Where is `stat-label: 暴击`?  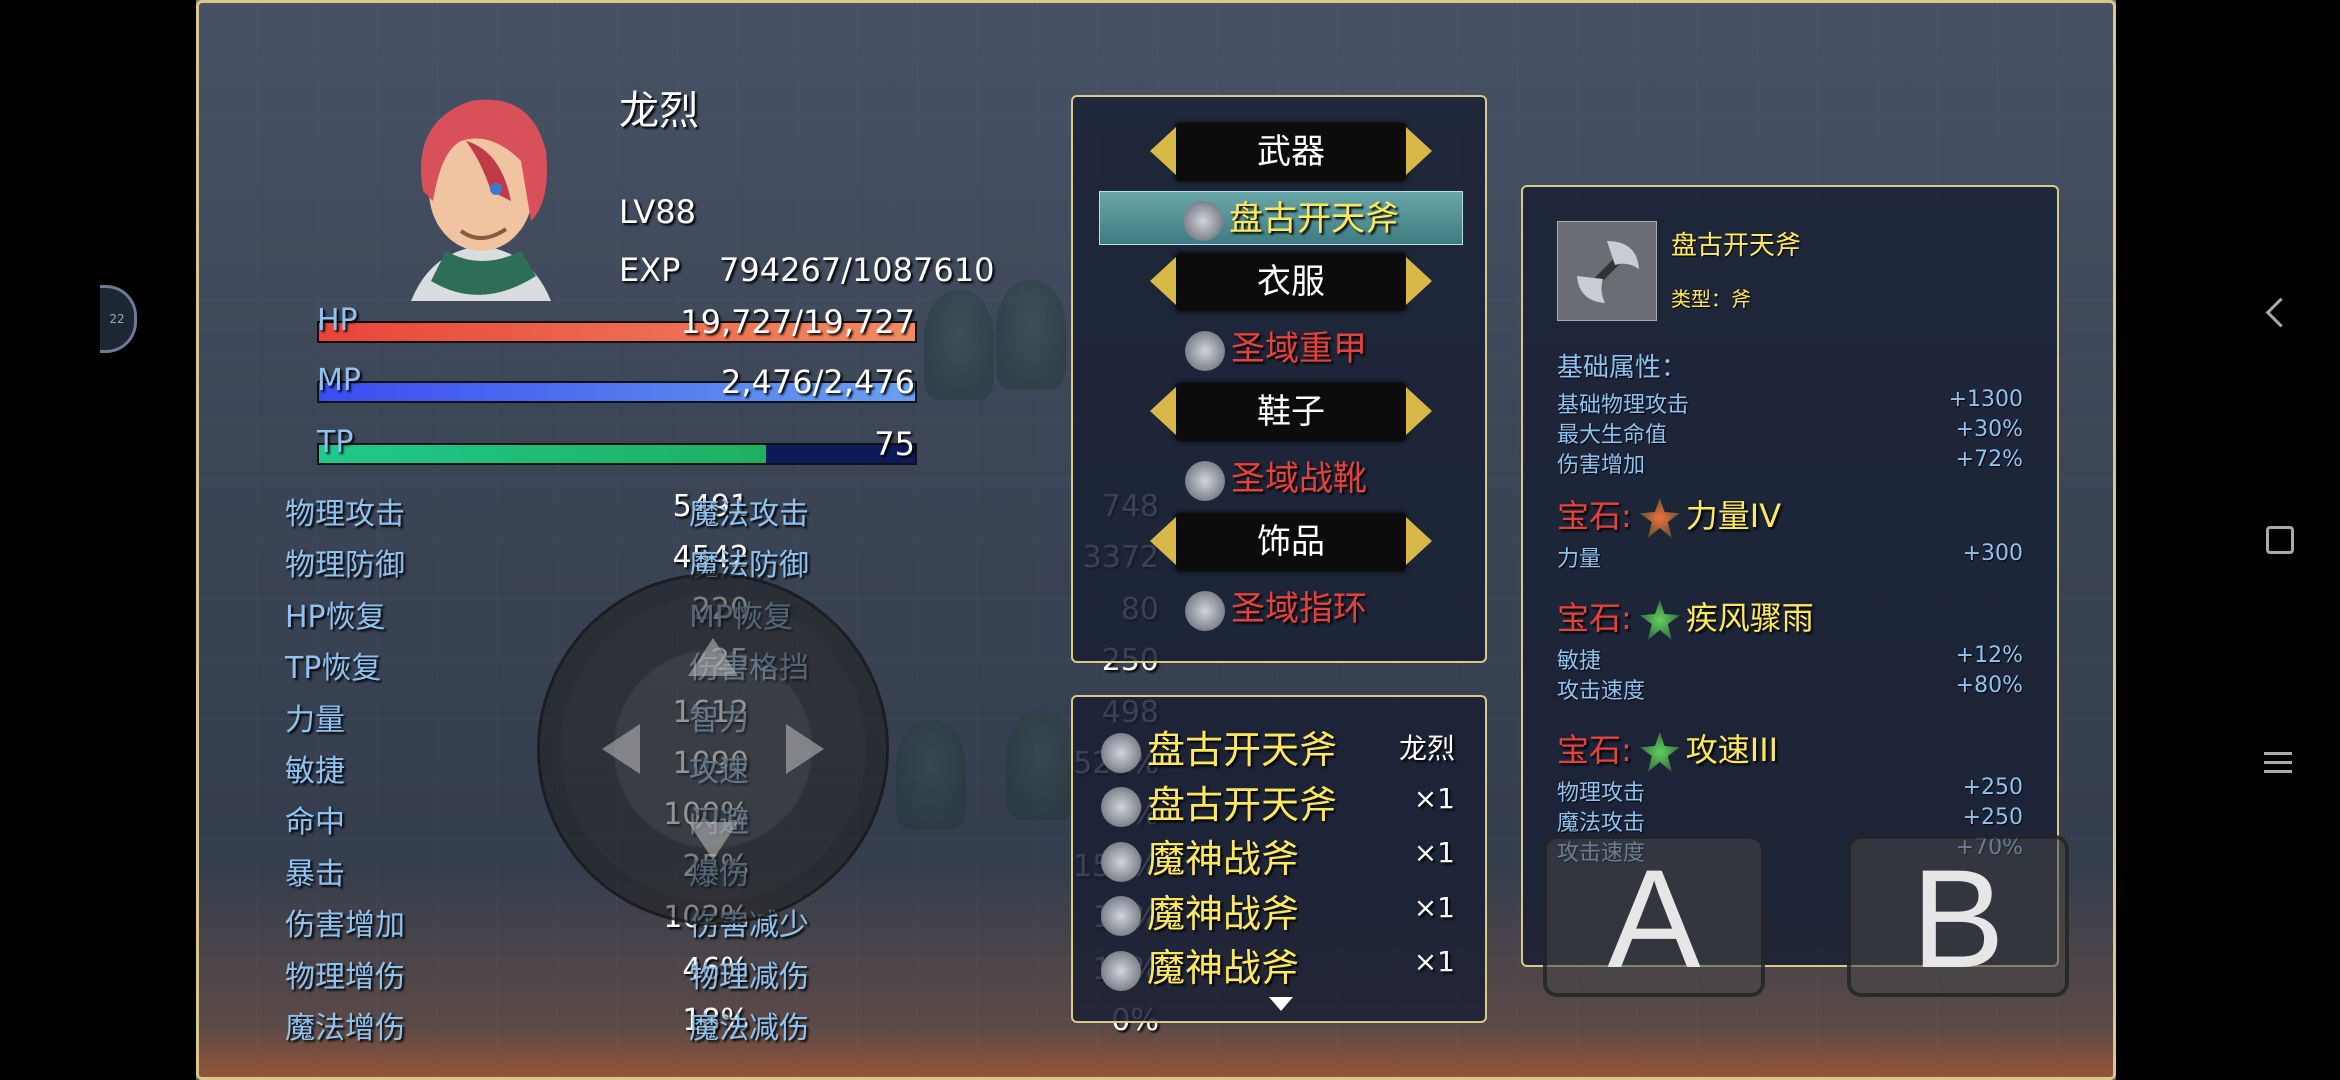
stat-label: 暴击 is located at coordinates (315, 874).